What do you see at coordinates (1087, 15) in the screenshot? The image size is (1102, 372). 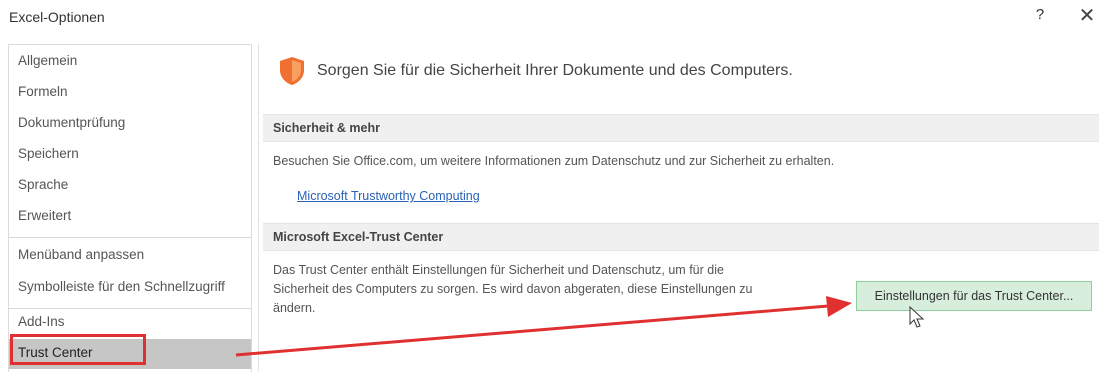 I see `close-button: ✕` at bounding box center [1087, 15].